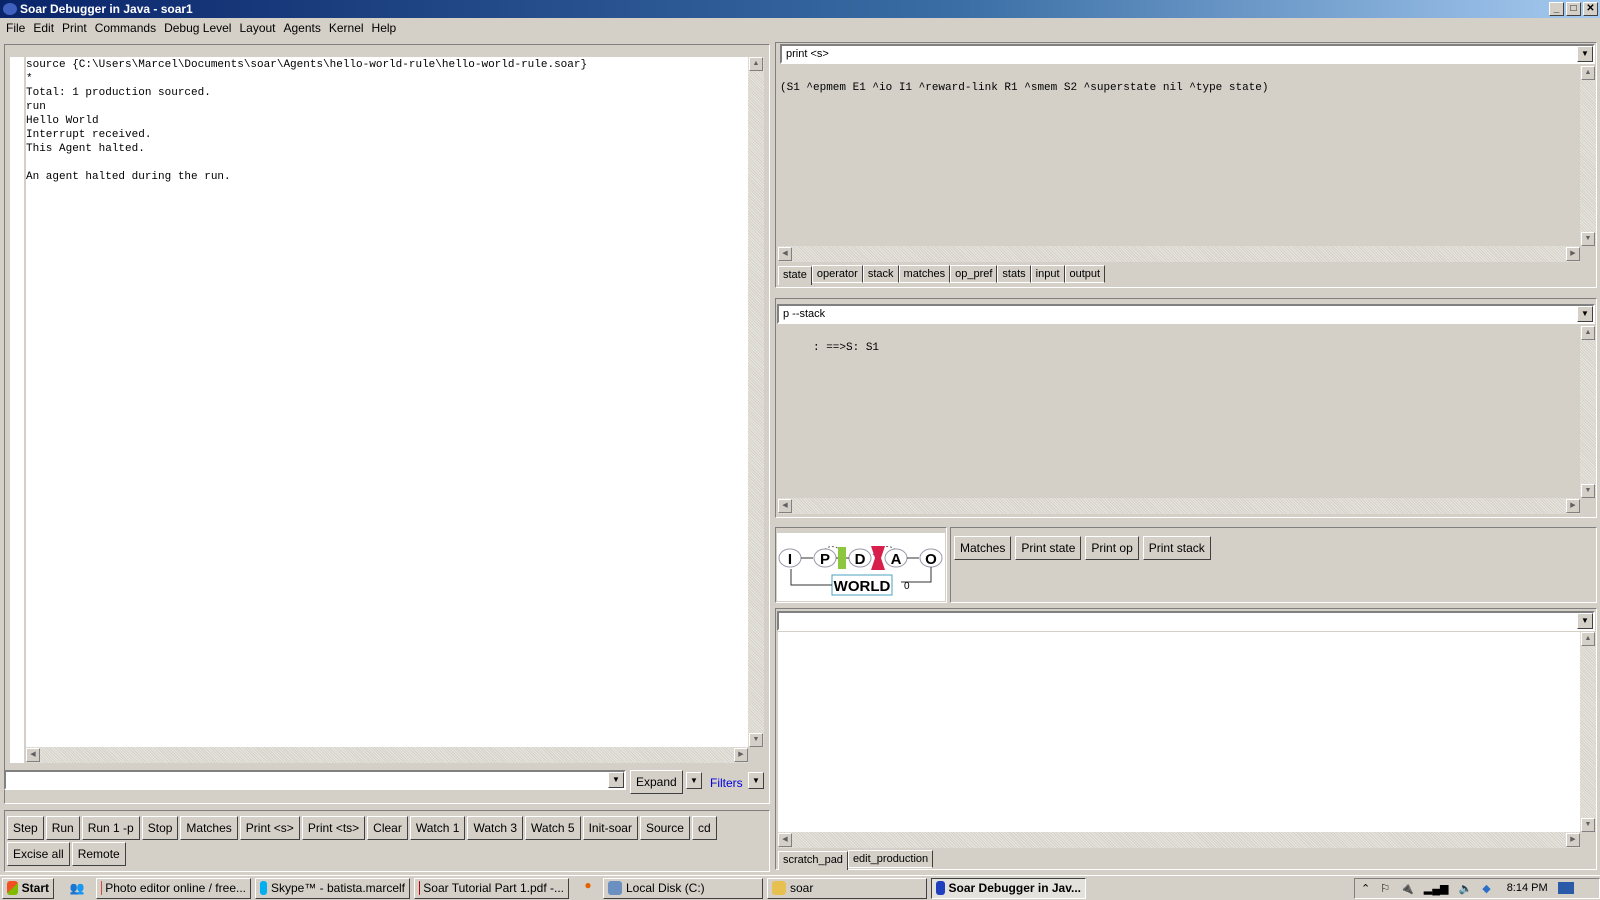 Image resolution: width=1600 pixels, height=900 pixels. I want to click on signal-icon: ▂▄▆, so click(1436, 888).